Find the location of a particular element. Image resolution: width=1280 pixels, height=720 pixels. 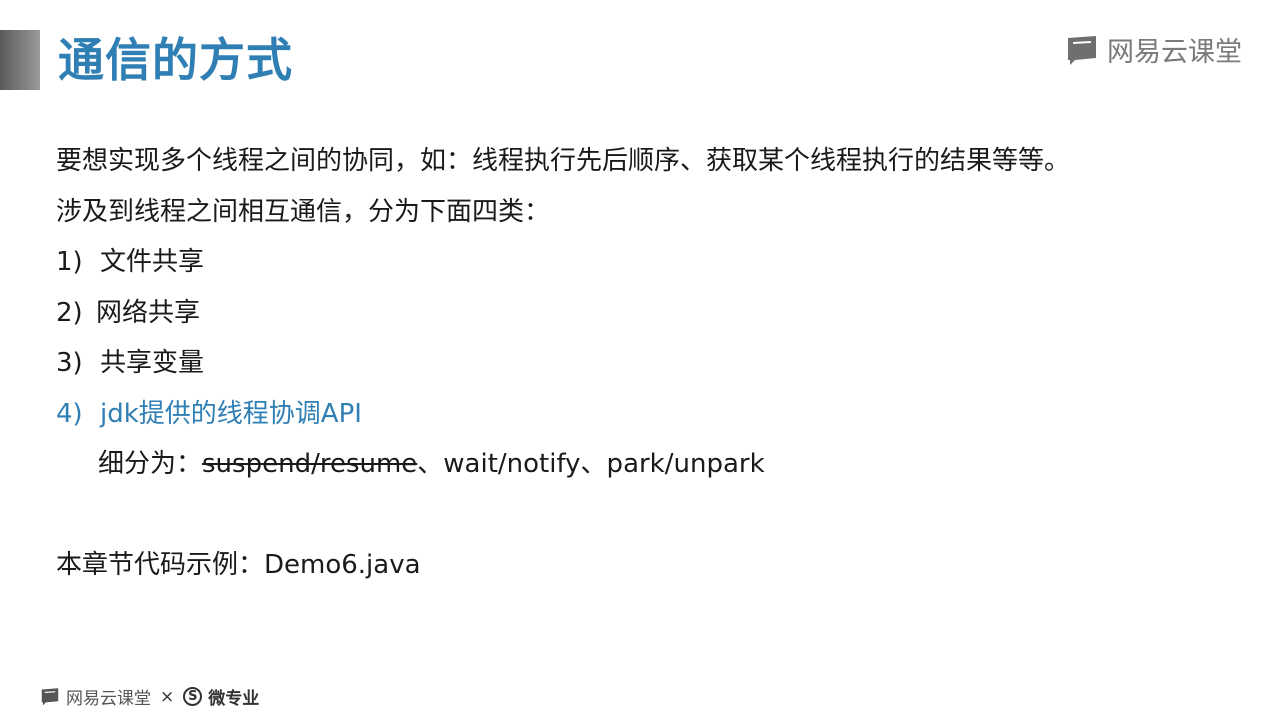

list-number: 1) is located at coordinates (69, 262).